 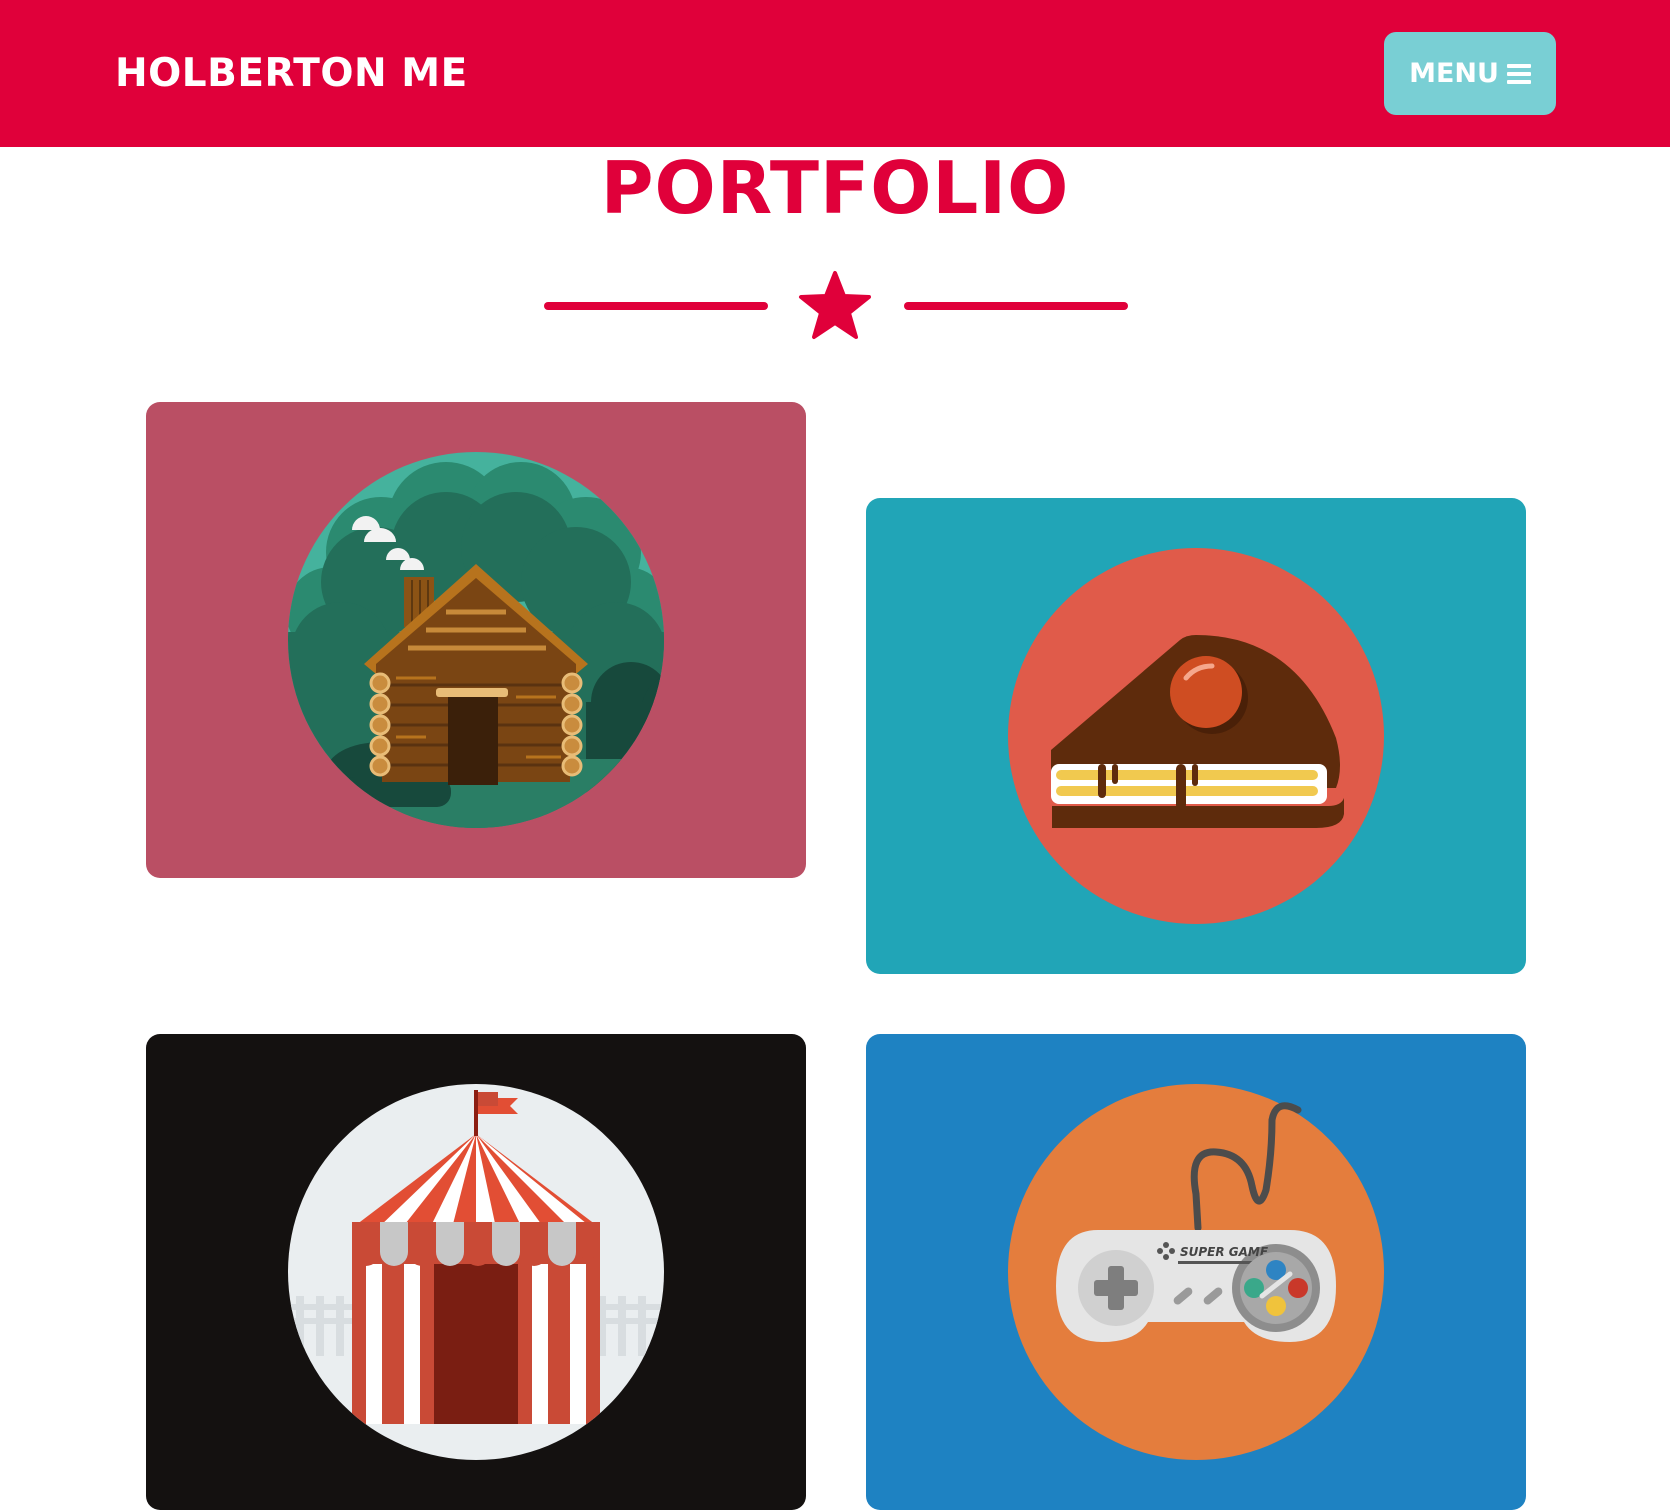 I want to click on circus-tent-icon, so click(x=476, y=1272).